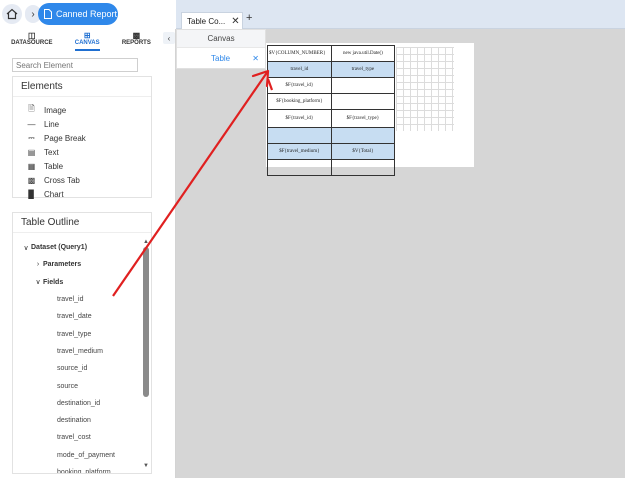 The width and height of the screenshot is (625, 478). What do you see at coordinates (89, 124) in the screenshot?
I see `element-line: — Line` at bounding box center [89, 124].